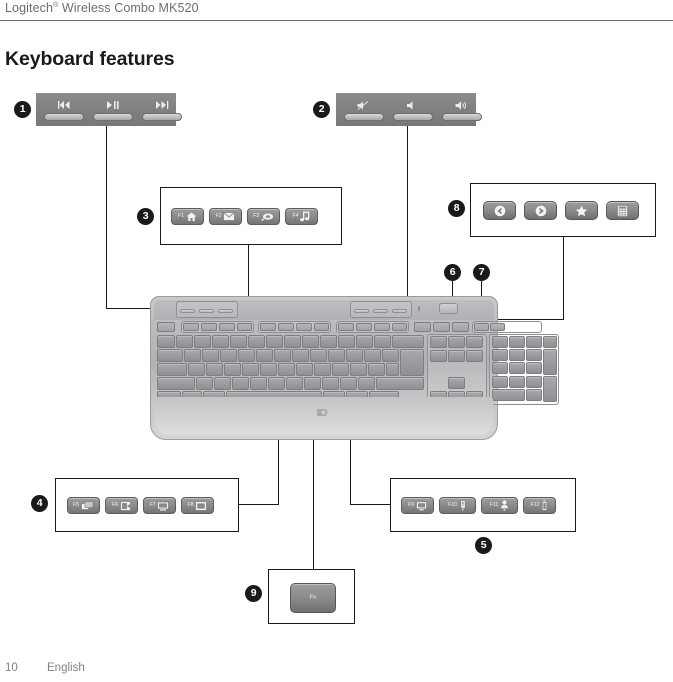 The height and width of the screenshot is (682, 673). I want to click on keyboard-volume-up-key, so click(399, 311).